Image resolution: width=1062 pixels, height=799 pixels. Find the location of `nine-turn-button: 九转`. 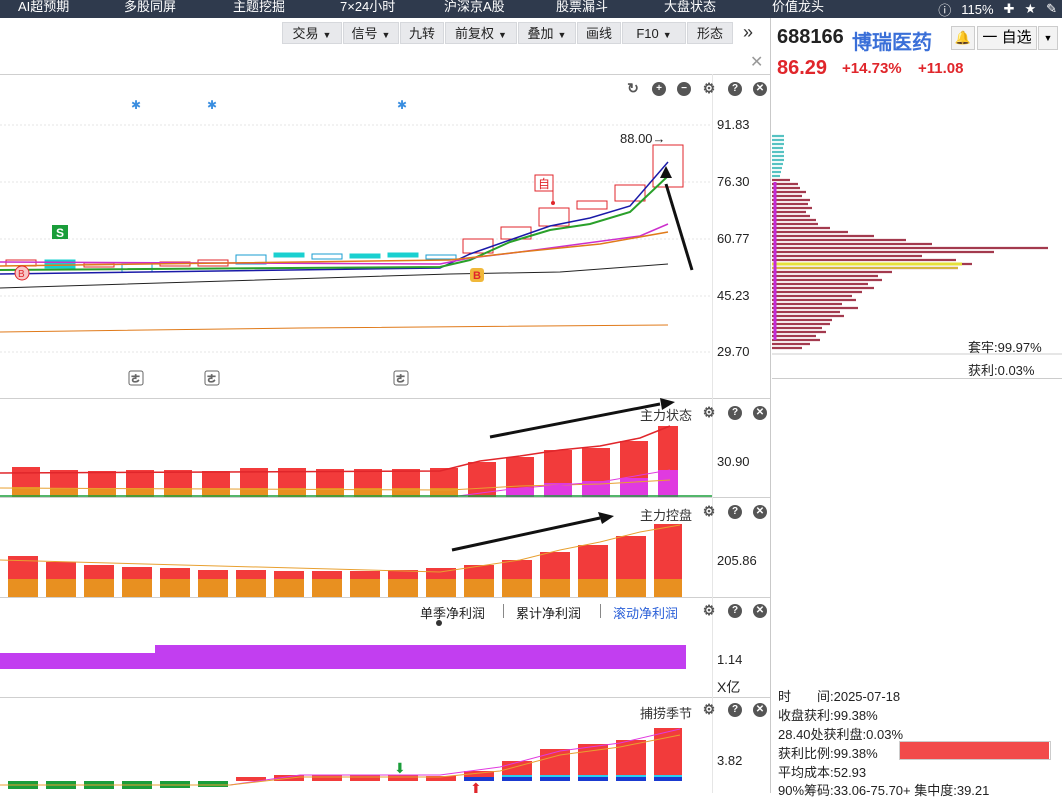

nine-turn-button: 九转 is located at coordinates (422, 33).